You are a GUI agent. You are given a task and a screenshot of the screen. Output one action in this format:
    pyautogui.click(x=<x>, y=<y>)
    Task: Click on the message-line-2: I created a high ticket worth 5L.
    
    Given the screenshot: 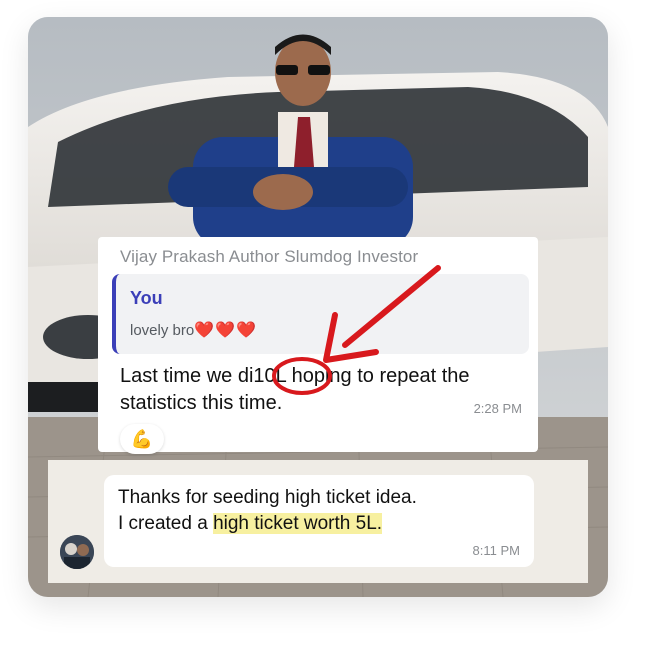 What is the action you would take?
    pyautogui.click(x=267, y=524)
    